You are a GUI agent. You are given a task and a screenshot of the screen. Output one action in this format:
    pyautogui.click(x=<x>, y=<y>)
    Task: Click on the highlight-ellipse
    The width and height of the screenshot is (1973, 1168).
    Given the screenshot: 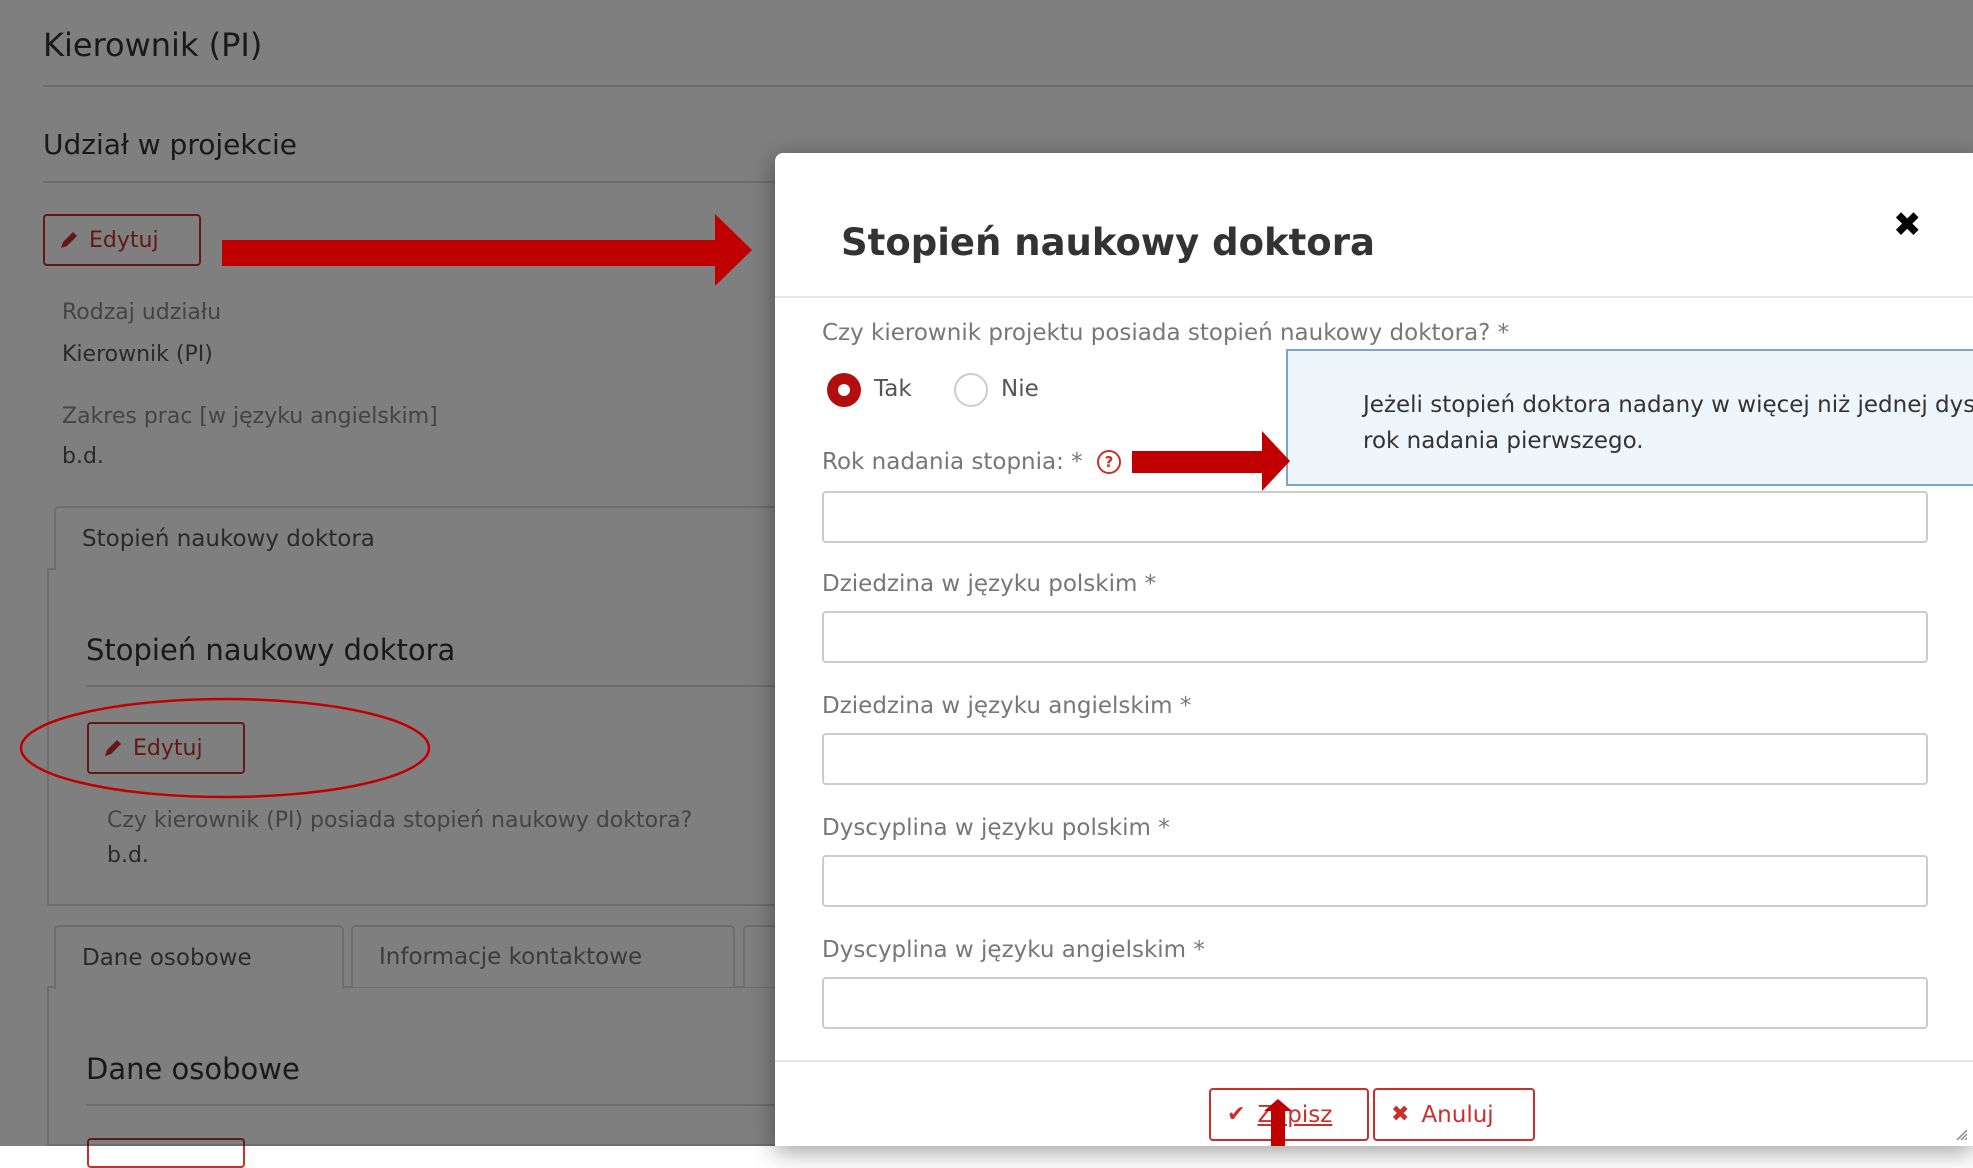 What is the action you would take?
    pyautogui.click(x=225, y=748)
    